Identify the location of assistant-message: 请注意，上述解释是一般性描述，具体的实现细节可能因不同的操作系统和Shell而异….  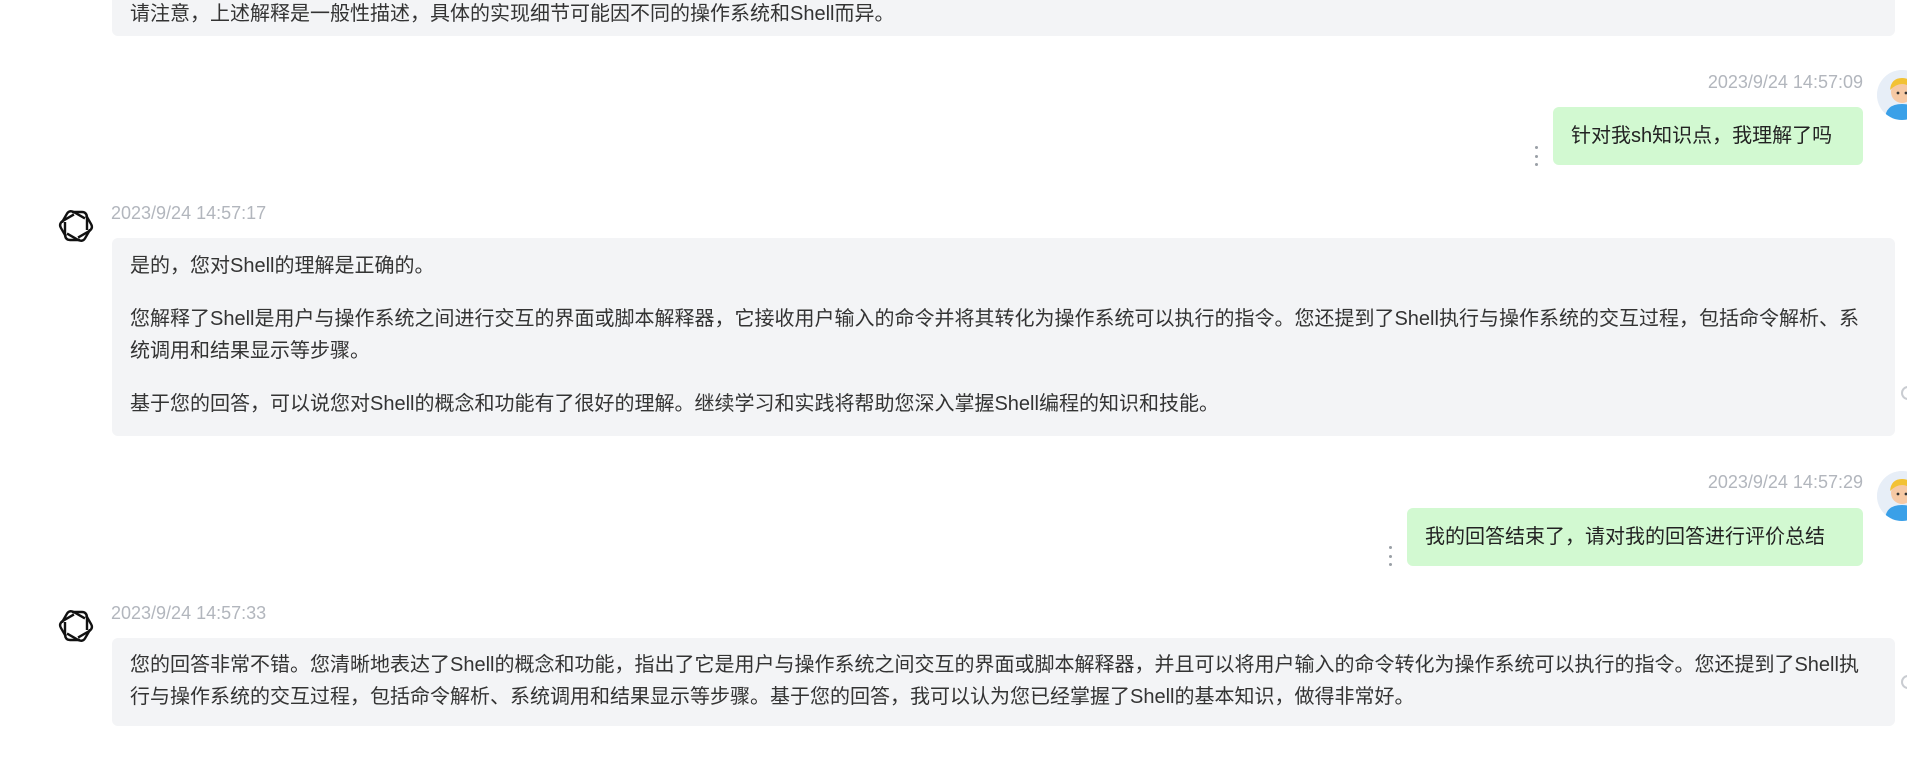
(1003, 18).